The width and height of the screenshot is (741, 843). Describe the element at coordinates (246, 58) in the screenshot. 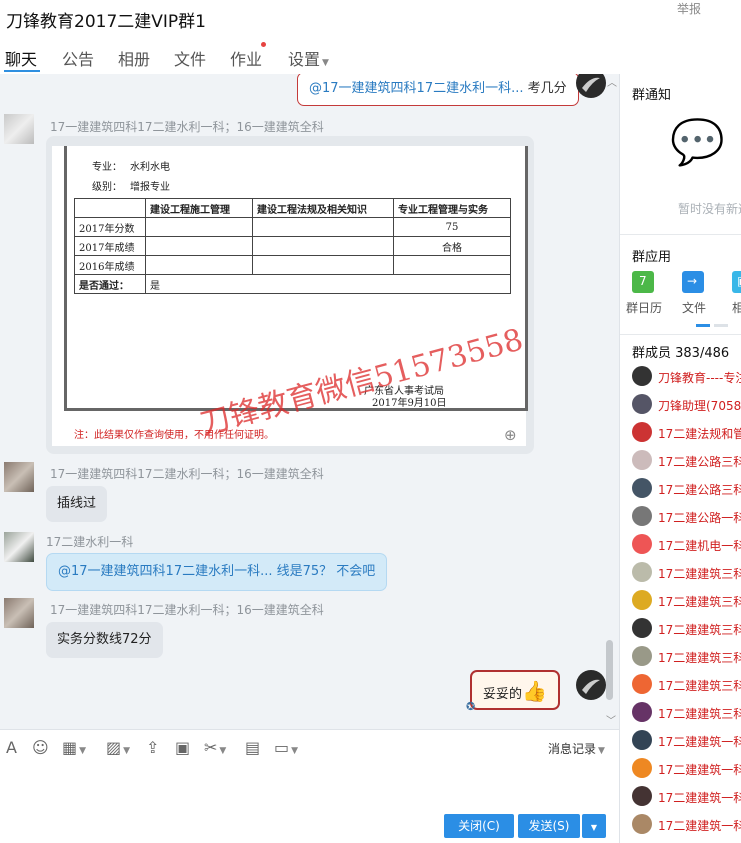

I see `tab-homework: 作业` at that location.